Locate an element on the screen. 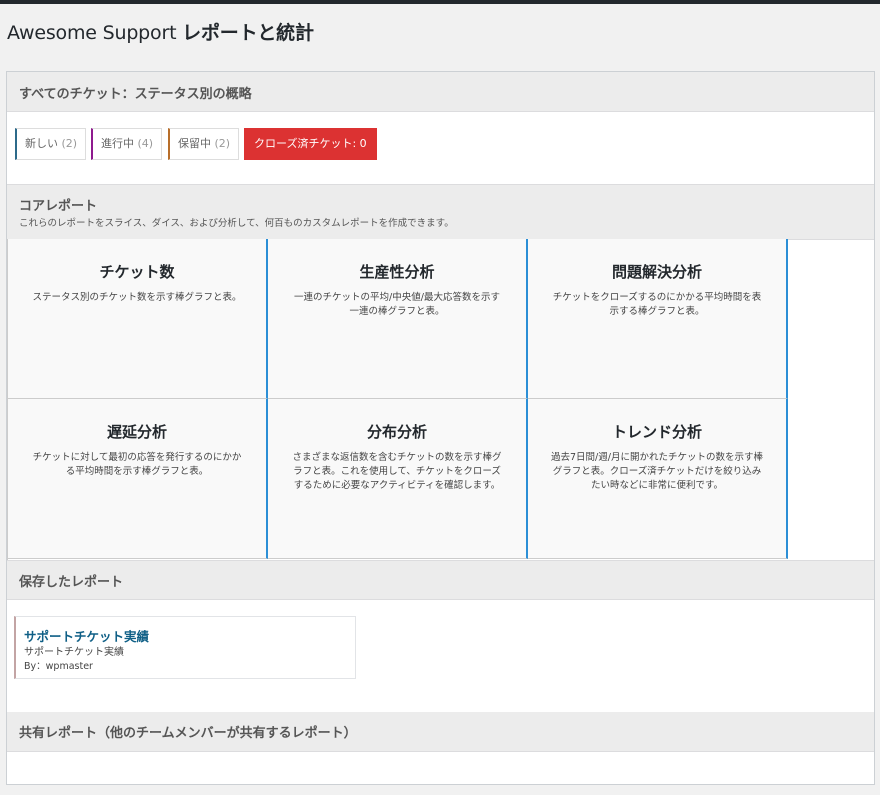 Image resolution: width=880 pixels, height=795 pixels. saved-report-item: サポートチケット実績 サポートチケット実績 By：wpmaster is located at coordinates (185, 647).